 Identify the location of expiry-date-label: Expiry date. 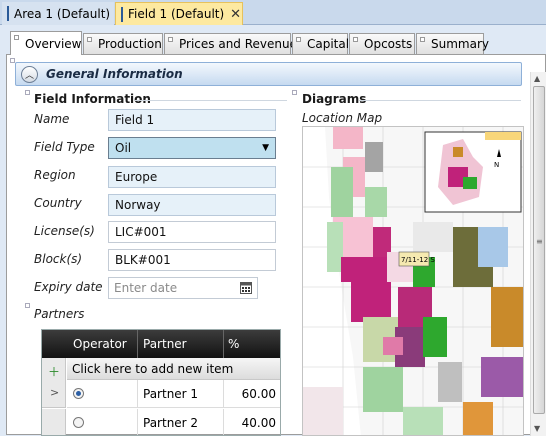
(68, 287).